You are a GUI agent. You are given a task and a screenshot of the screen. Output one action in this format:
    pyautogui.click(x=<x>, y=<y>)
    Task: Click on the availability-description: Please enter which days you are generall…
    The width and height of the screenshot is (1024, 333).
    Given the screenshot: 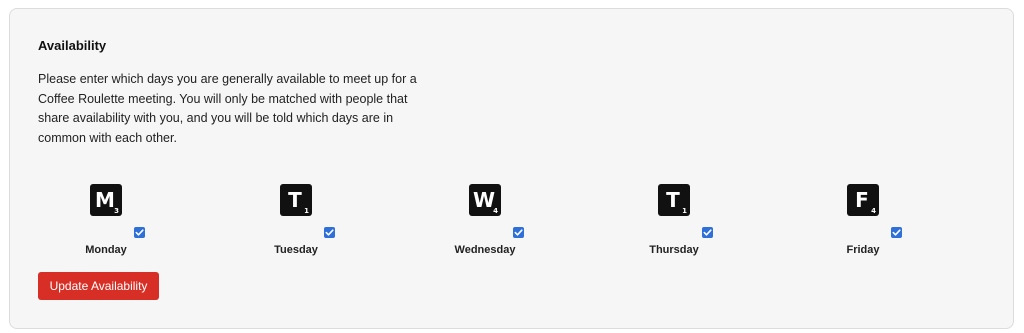 What is the action you would take?
    pyautogui.click(x=227, y=108)
    